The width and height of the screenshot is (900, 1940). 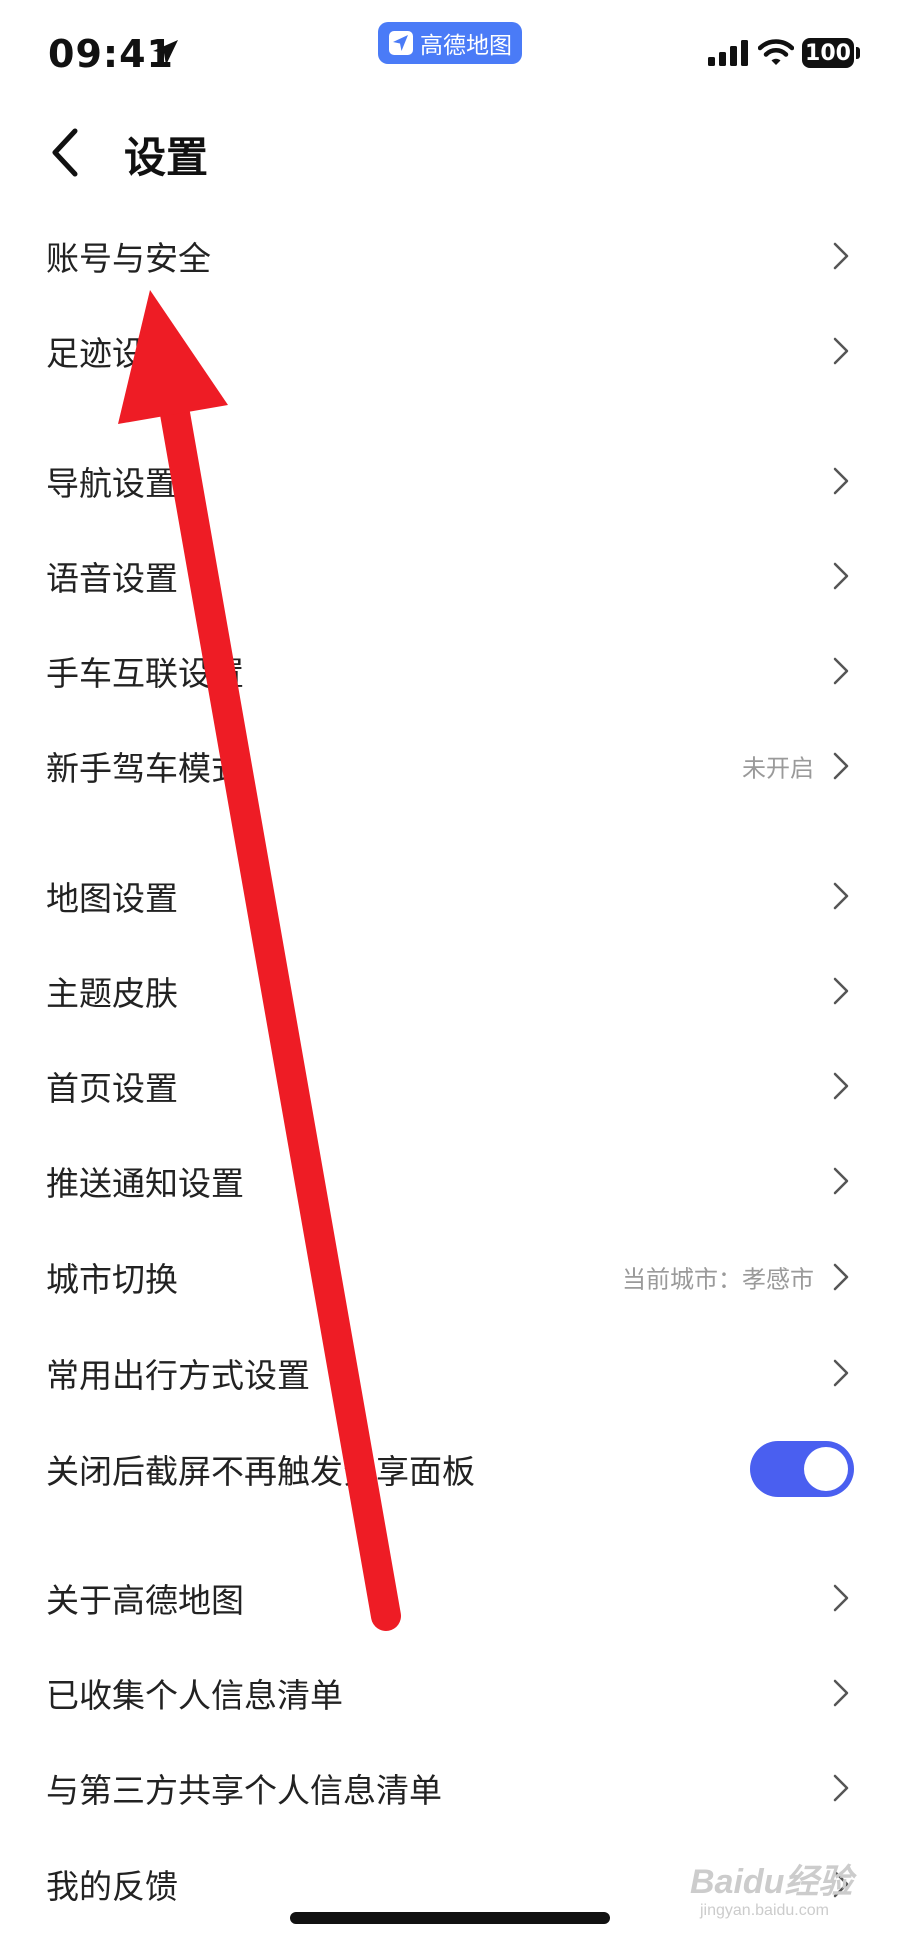 I want to click on settings-item-label: 与第三方共享个人信息清单, so click(x=244, y=1790).